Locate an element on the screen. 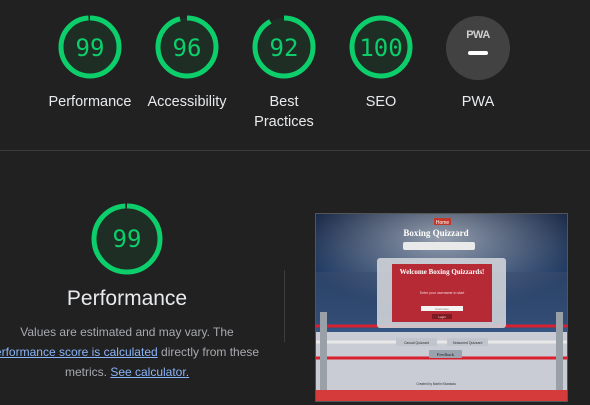  casual-label: Casual Quizzard is located at coordinates (416, 343).